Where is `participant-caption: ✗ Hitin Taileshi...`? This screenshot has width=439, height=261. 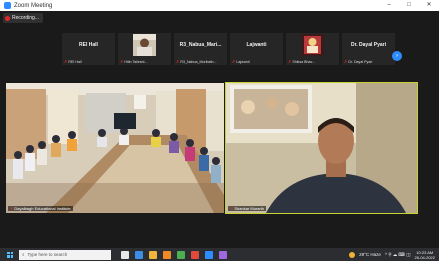
participant-caption: ✗ Hitin Taileshi... is located at coordinates (133, 61).